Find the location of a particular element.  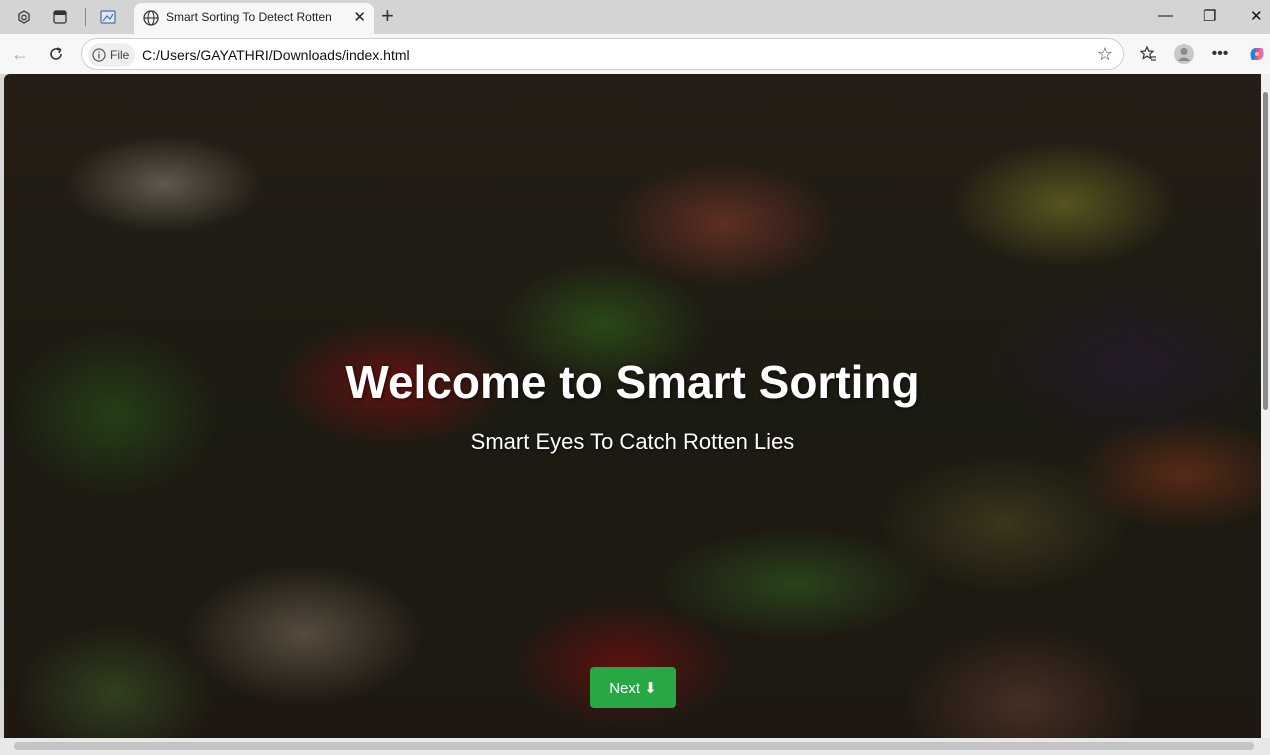

site-info-chip: File is located at coordinates (112, 55).